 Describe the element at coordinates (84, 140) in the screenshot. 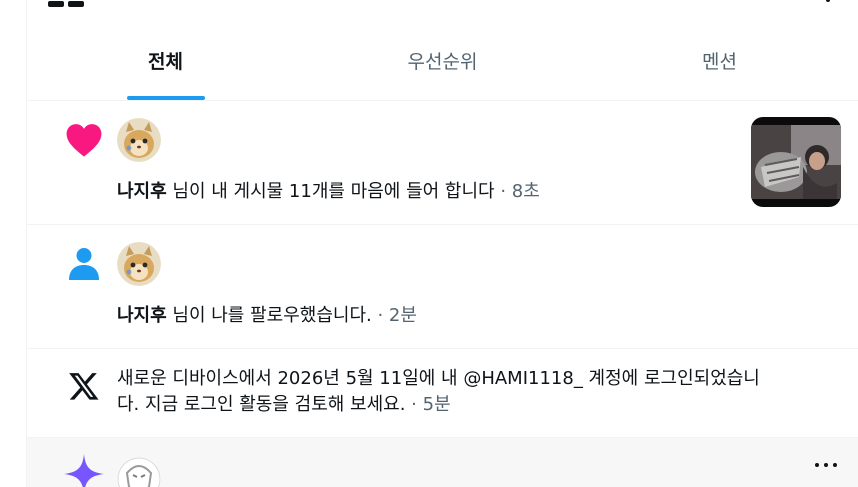

I see `heart-icon` at that location.